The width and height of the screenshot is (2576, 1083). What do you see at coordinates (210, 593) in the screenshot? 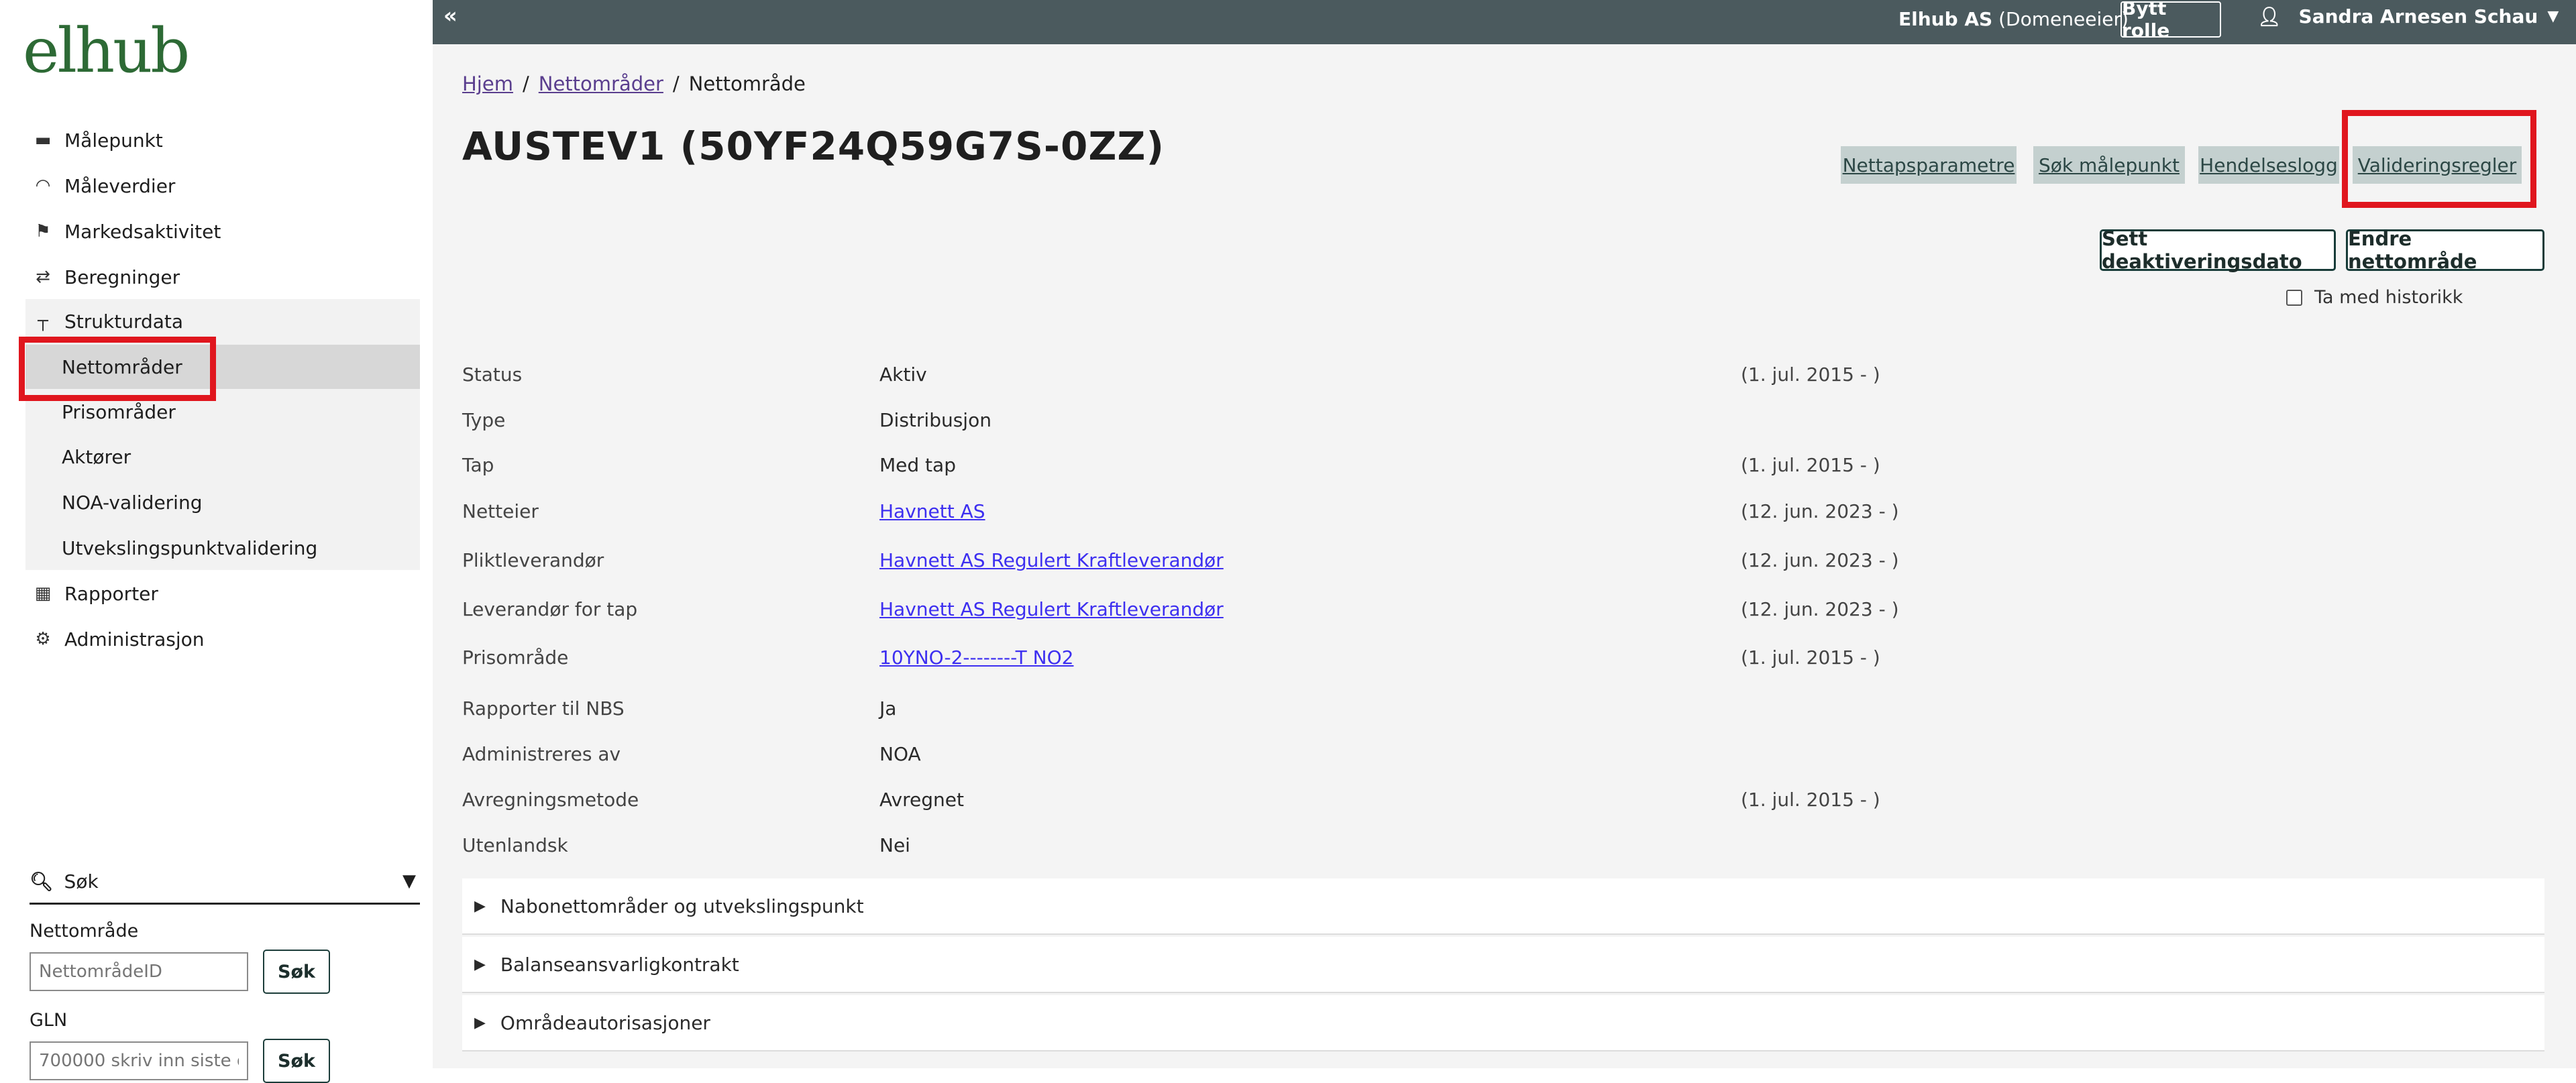
I see `sidebar-item-rapporter: ▦ Rapporter` at bounding box center [210, 593].